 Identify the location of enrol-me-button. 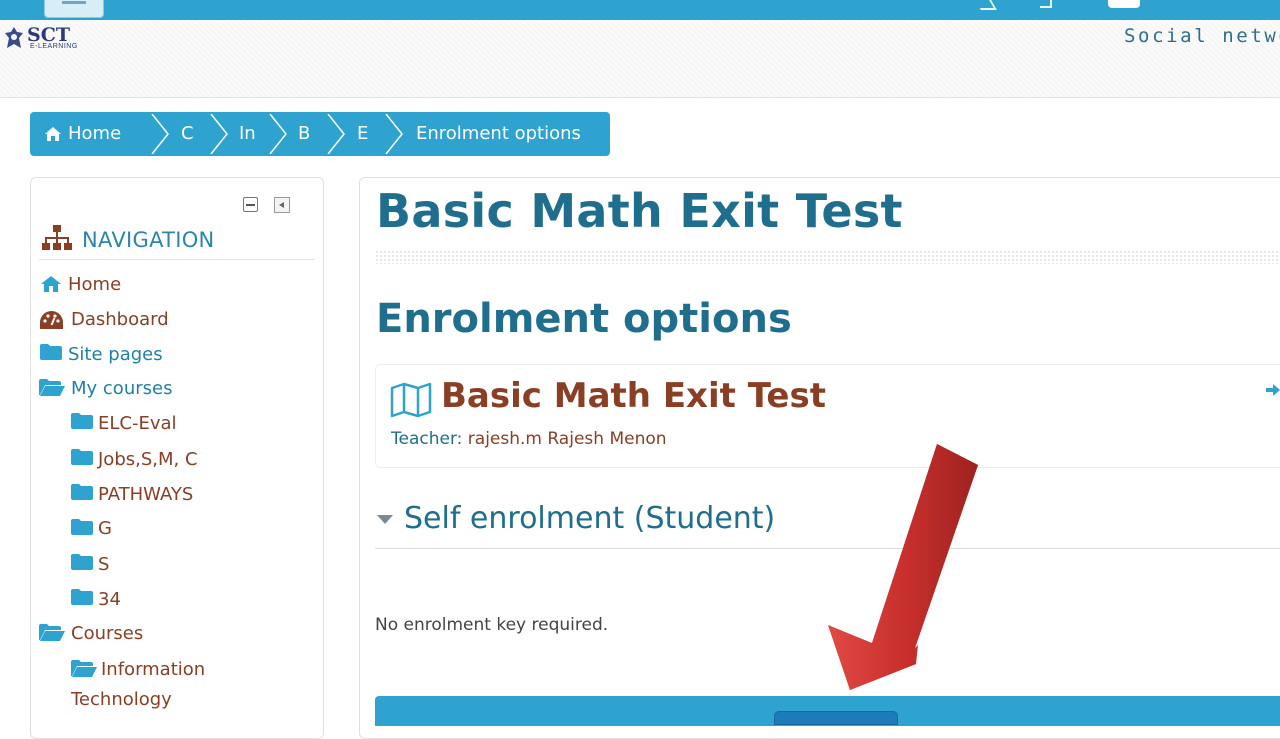
(836, 718).